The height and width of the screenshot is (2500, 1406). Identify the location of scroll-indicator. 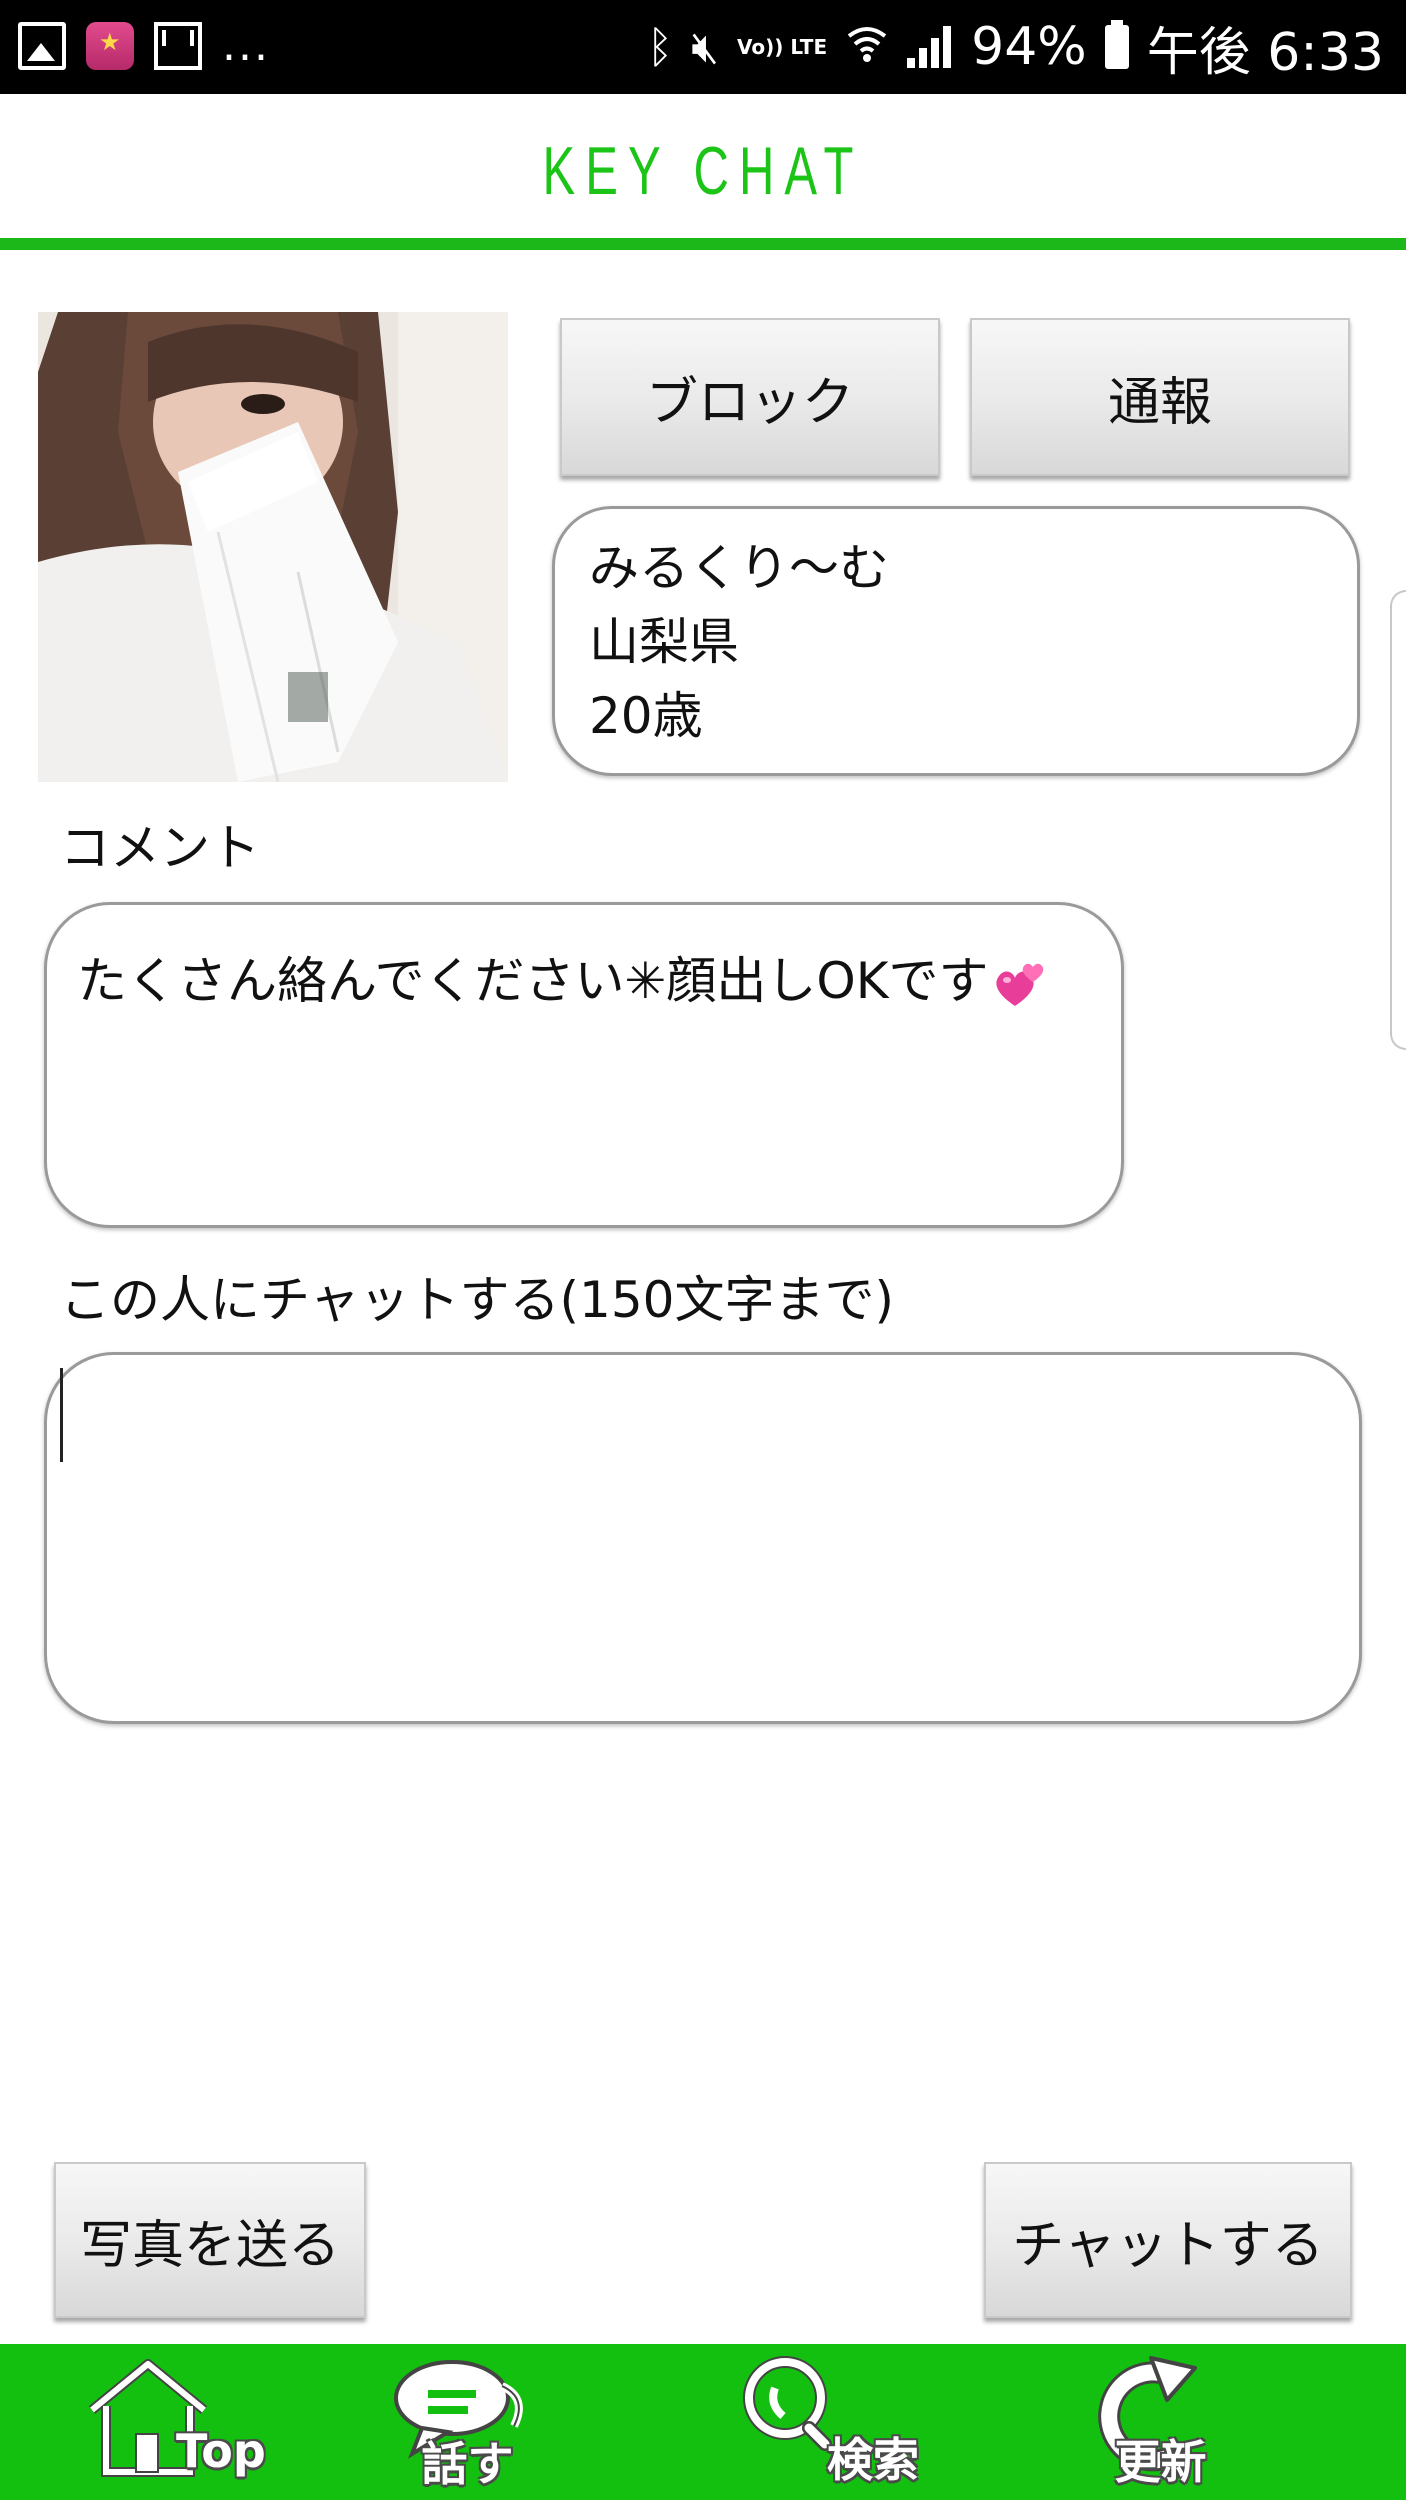
(1398, 820).